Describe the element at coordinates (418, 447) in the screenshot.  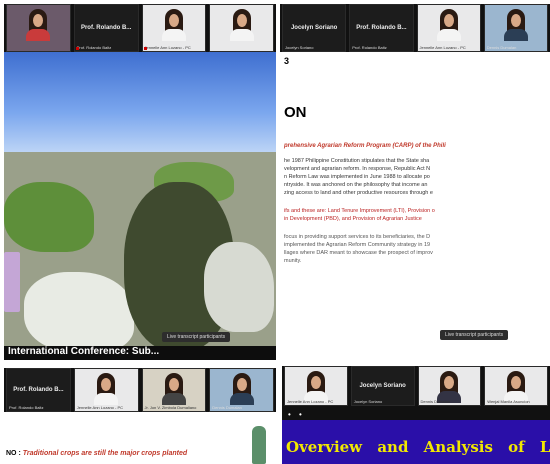
I see `slide-title: Overview and Analysis of Lan` at that location.